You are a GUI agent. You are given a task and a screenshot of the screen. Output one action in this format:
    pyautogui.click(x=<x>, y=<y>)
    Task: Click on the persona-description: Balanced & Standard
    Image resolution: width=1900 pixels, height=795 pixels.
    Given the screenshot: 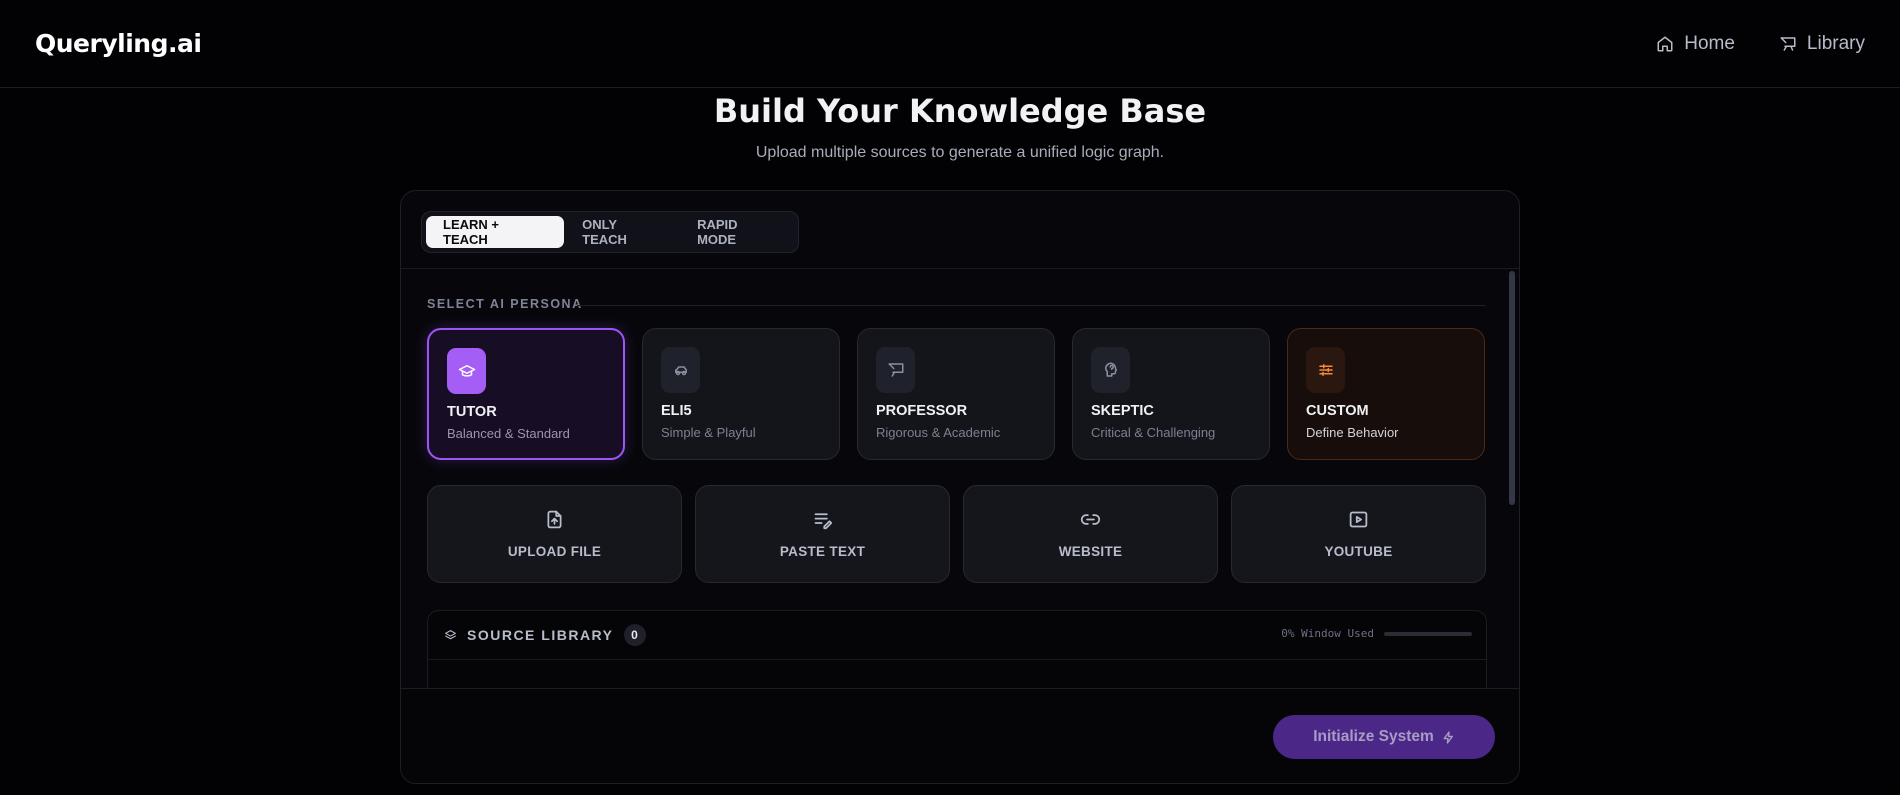 What is the action you would take?
    pyautogui.click(x=508, y=433)
    